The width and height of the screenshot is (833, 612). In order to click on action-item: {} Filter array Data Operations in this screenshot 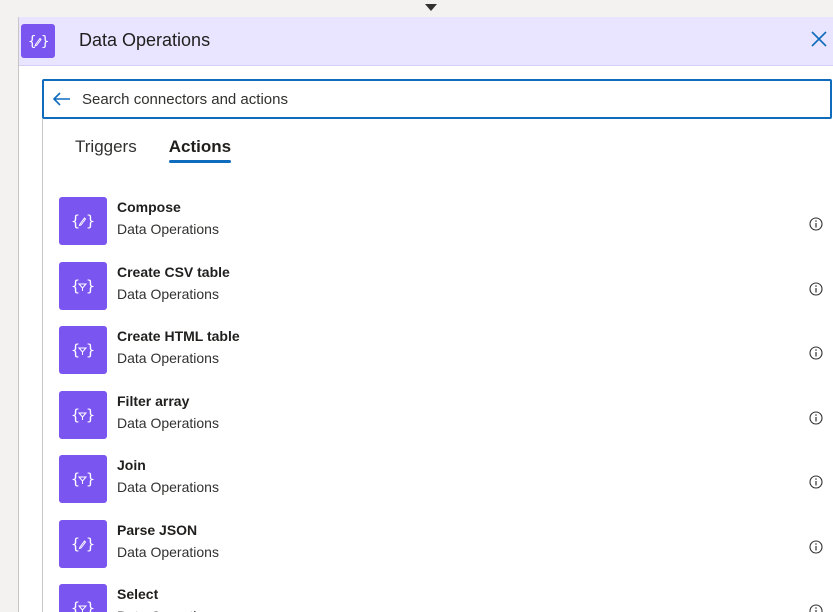, I will do `click(444, 419)`.